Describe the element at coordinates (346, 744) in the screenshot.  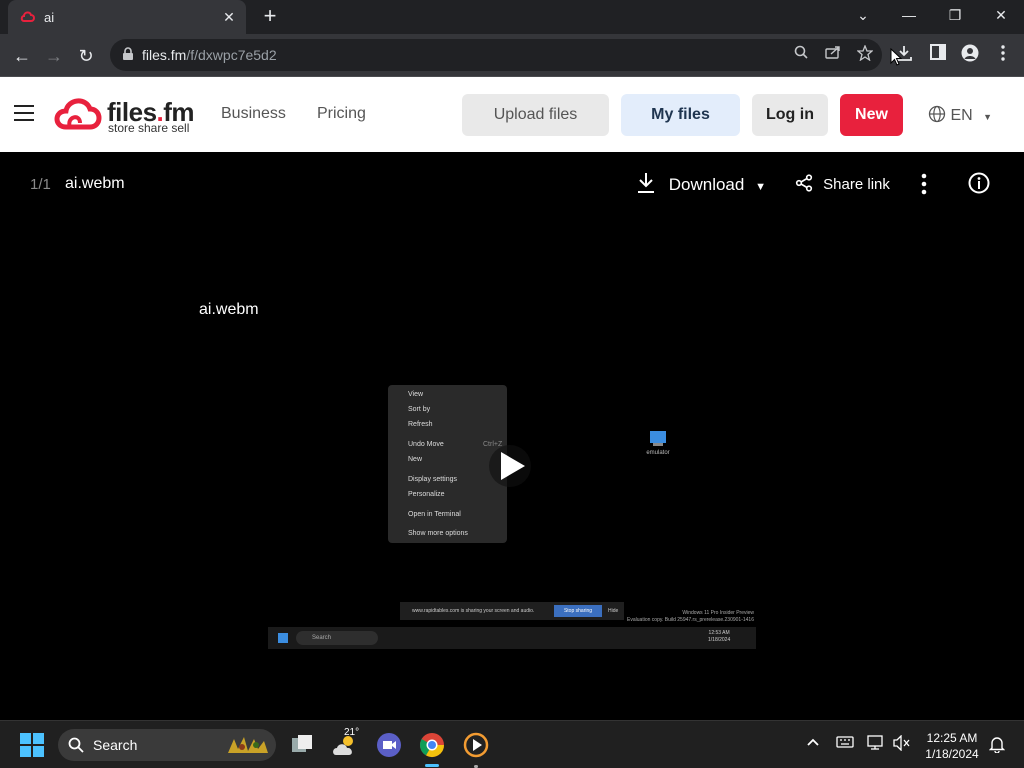
I see `weather-widget: 21°` at that location.